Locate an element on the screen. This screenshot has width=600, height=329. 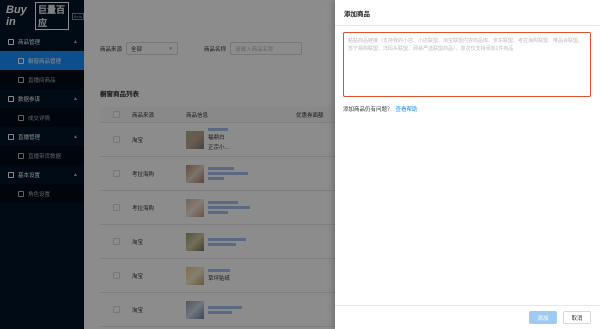
drawer-footer: 添加 取消 is located at coordinates (467, 317).